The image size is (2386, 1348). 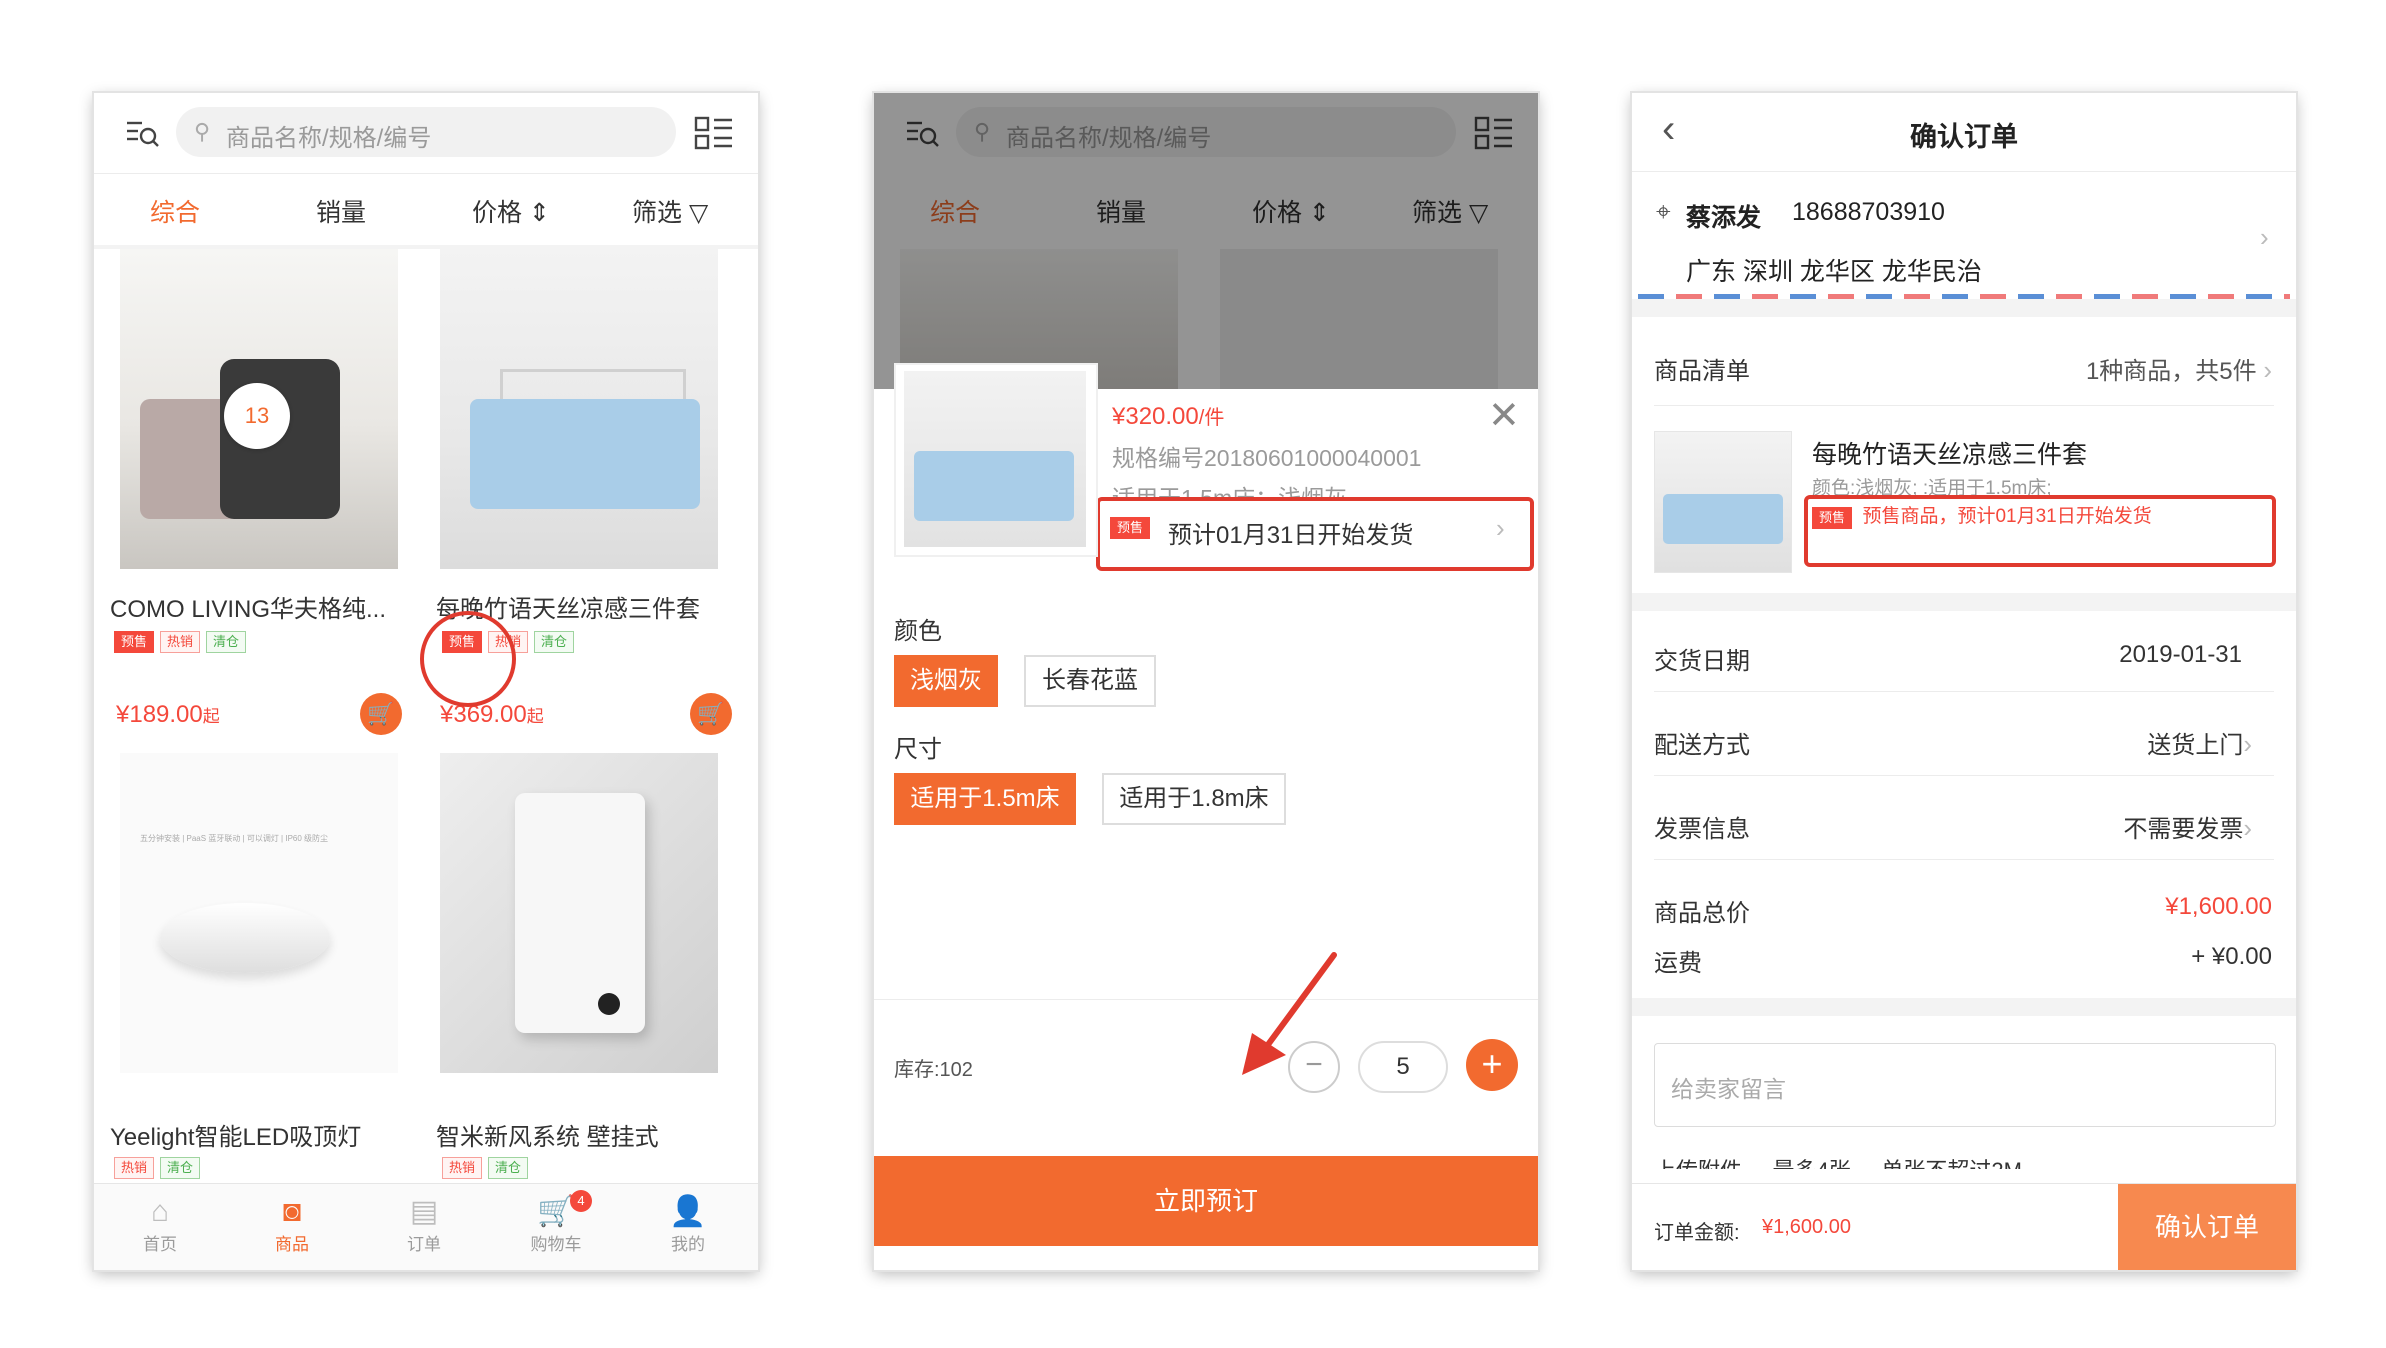 What do you see at coordinates (257, 416) in the screenshot?
I see `image-count-badge: 13` at bounding box center [257, 416].